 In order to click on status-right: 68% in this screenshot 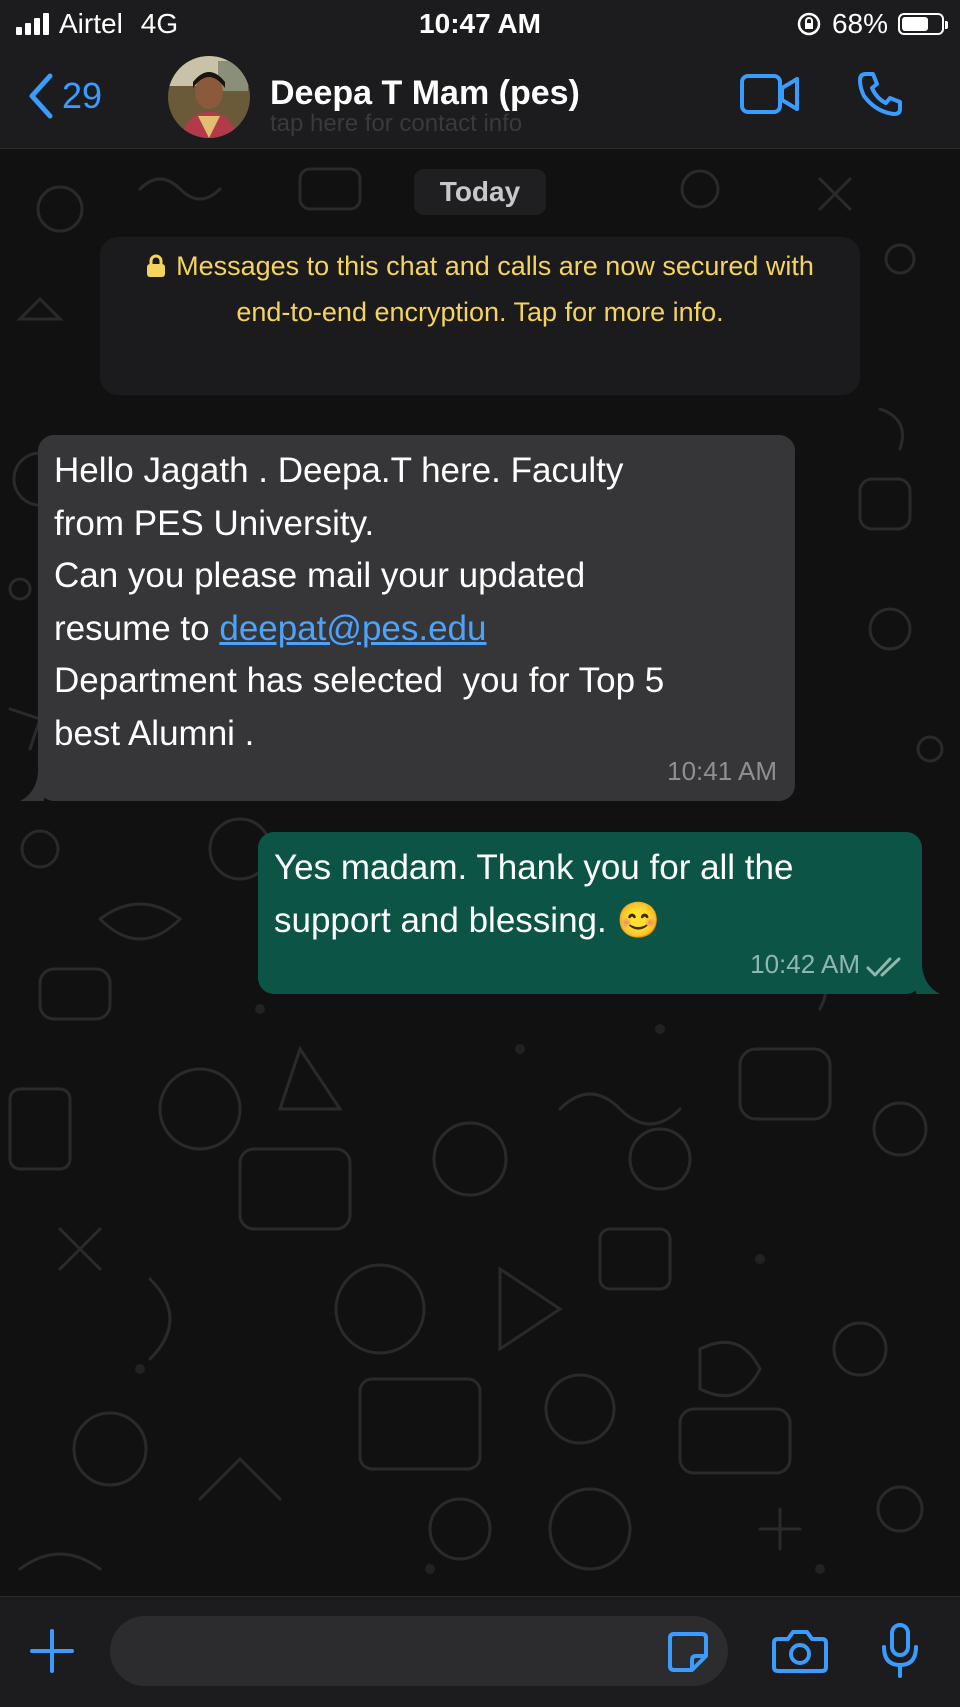, I will do `click(872, 24)`.